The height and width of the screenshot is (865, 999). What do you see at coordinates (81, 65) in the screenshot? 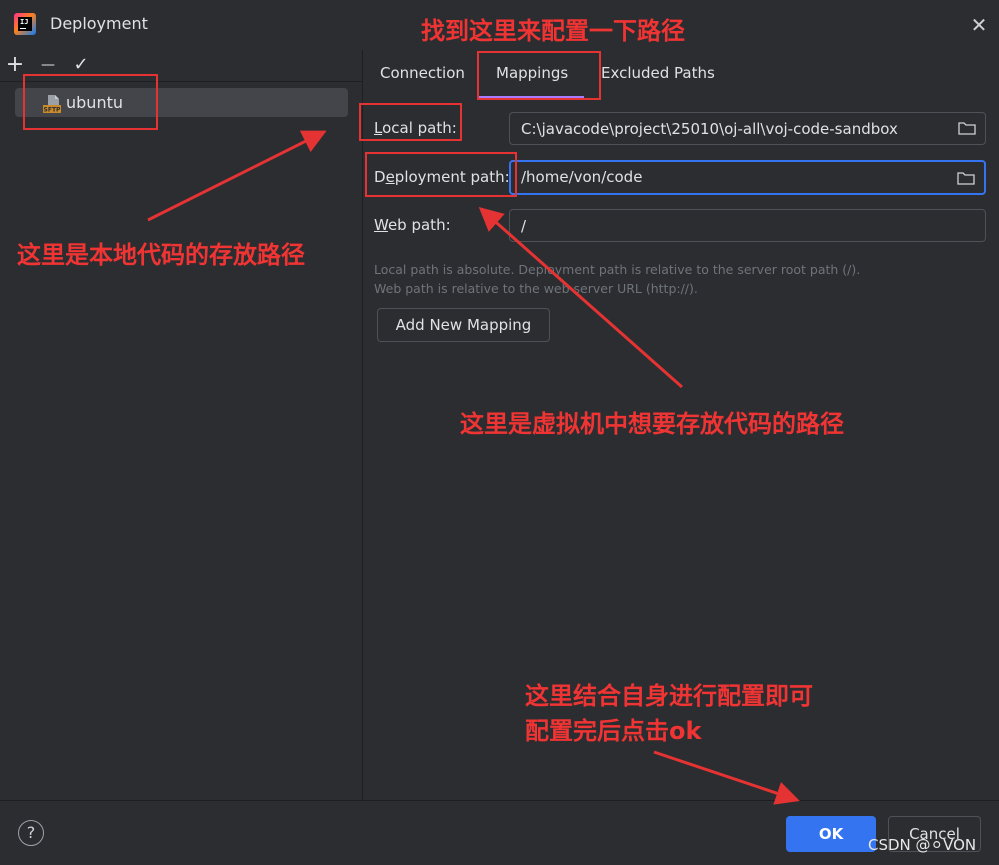
I see `check-icon: ✓` at bounding box center [81, 65].